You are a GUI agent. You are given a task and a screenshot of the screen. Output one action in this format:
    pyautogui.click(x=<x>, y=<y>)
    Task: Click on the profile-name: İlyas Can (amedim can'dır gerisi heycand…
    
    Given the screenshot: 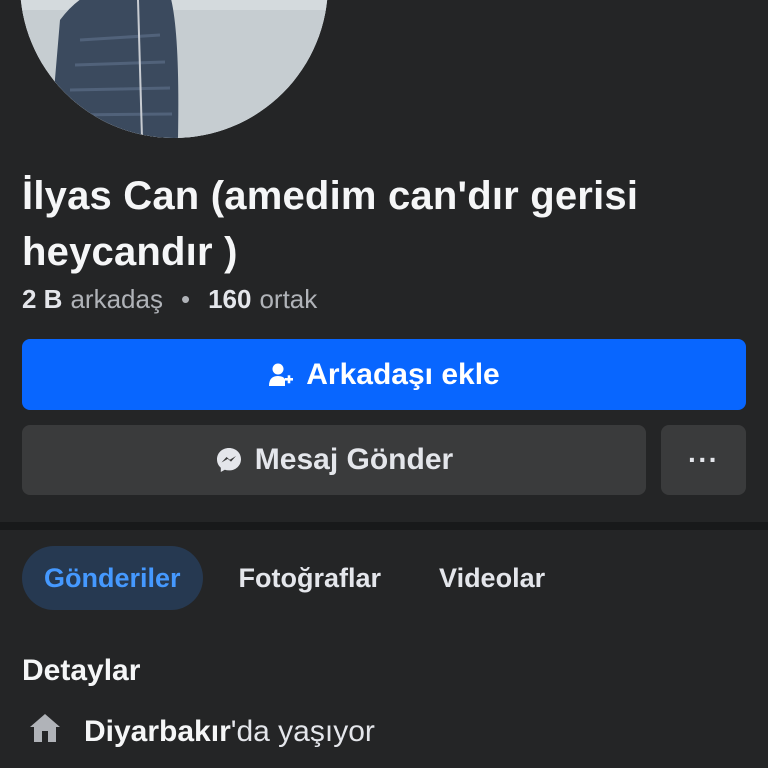 What is the action you would take?
    pyautogui.click(x=330, y=224)
    